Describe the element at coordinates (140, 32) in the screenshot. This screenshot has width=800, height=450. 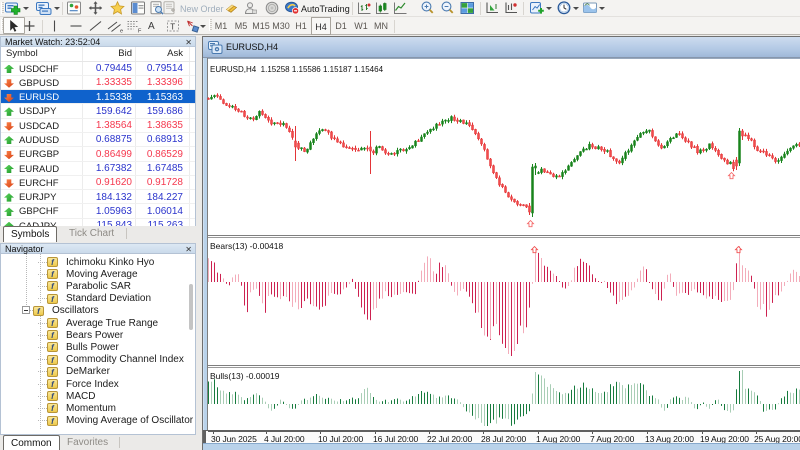
I see `svg-text: F` at that location.